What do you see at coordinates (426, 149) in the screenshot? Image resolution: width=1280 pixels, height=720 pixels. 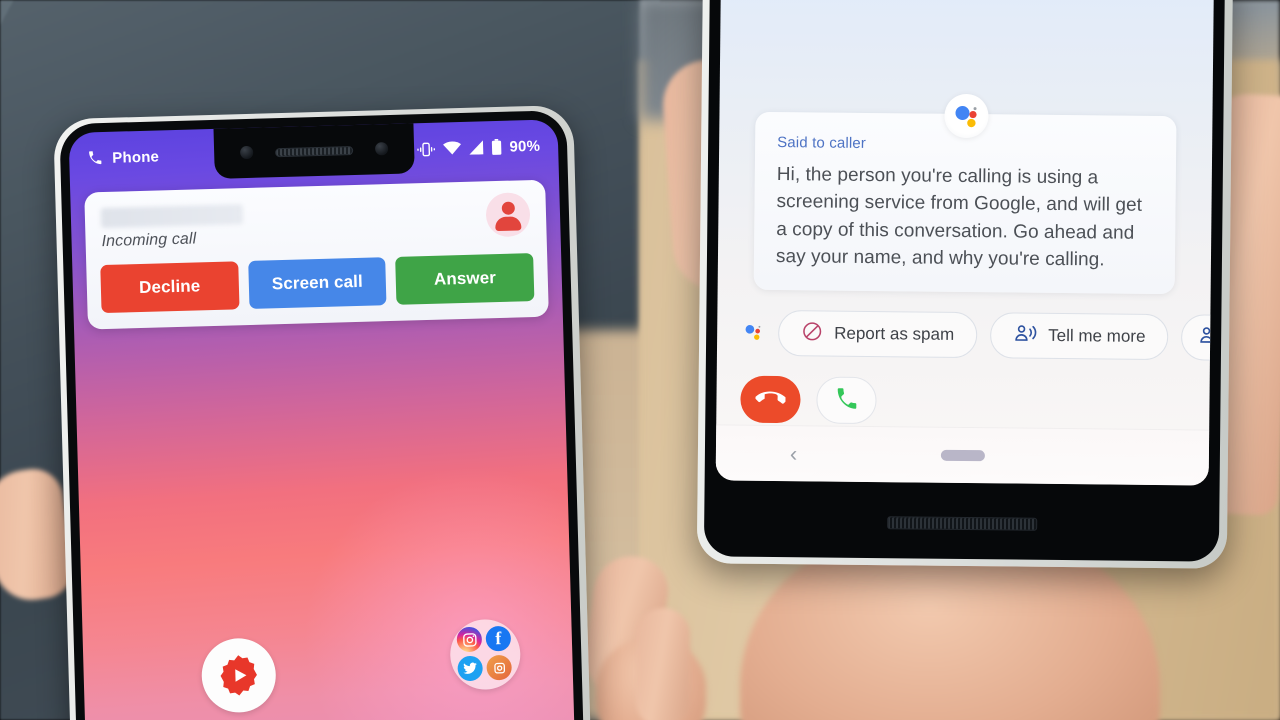 I see `vibrate-icon` at bounding box center [426, 149].